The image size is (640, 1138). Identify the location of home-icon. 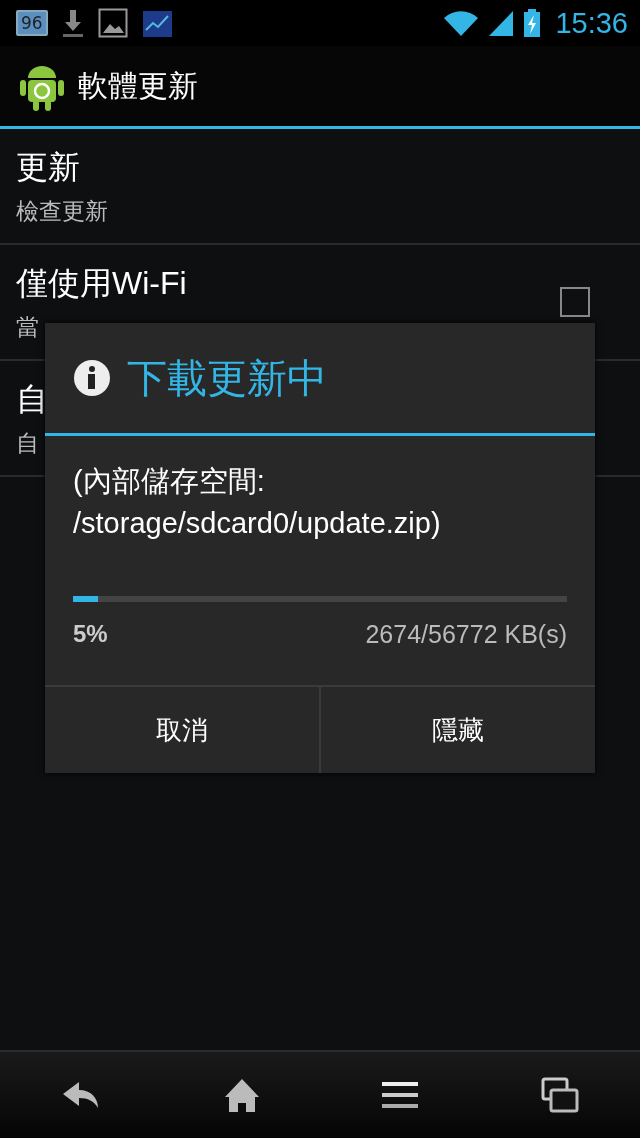
(241, 1095).